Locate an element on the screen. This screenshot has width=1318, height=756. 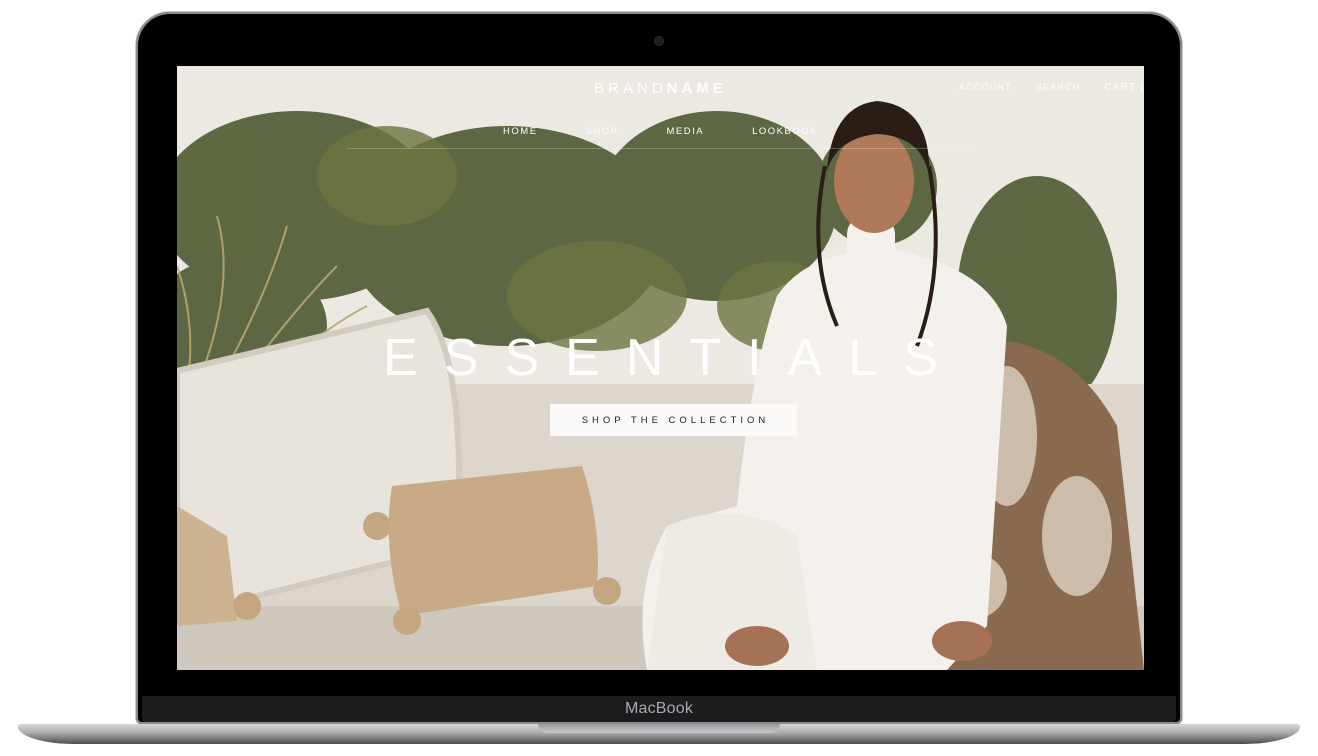
account-link: ACCOUNT is located at coordinates (985, 87).